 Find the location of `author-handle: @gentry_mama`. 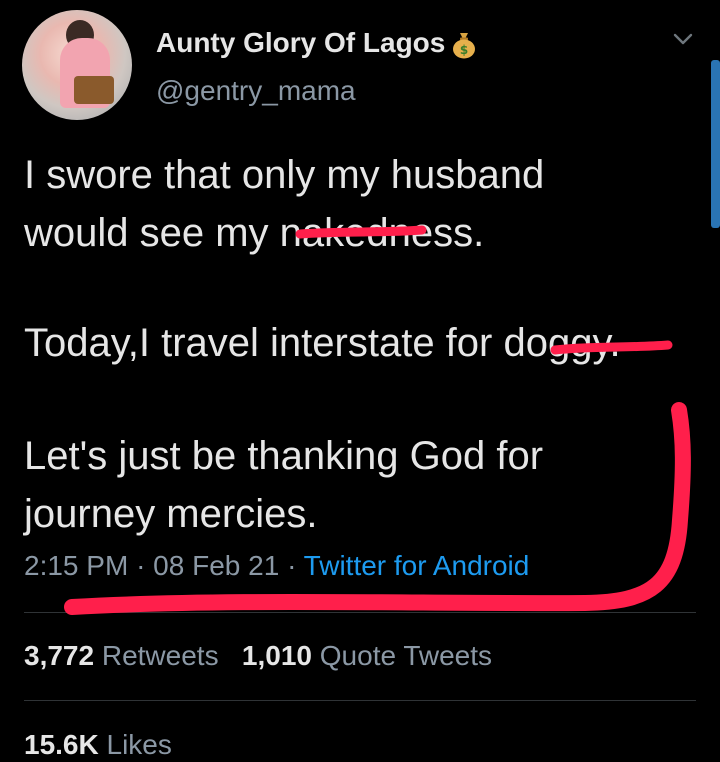

author-handle: @gentry_mama is located at coordinates (256, 91).